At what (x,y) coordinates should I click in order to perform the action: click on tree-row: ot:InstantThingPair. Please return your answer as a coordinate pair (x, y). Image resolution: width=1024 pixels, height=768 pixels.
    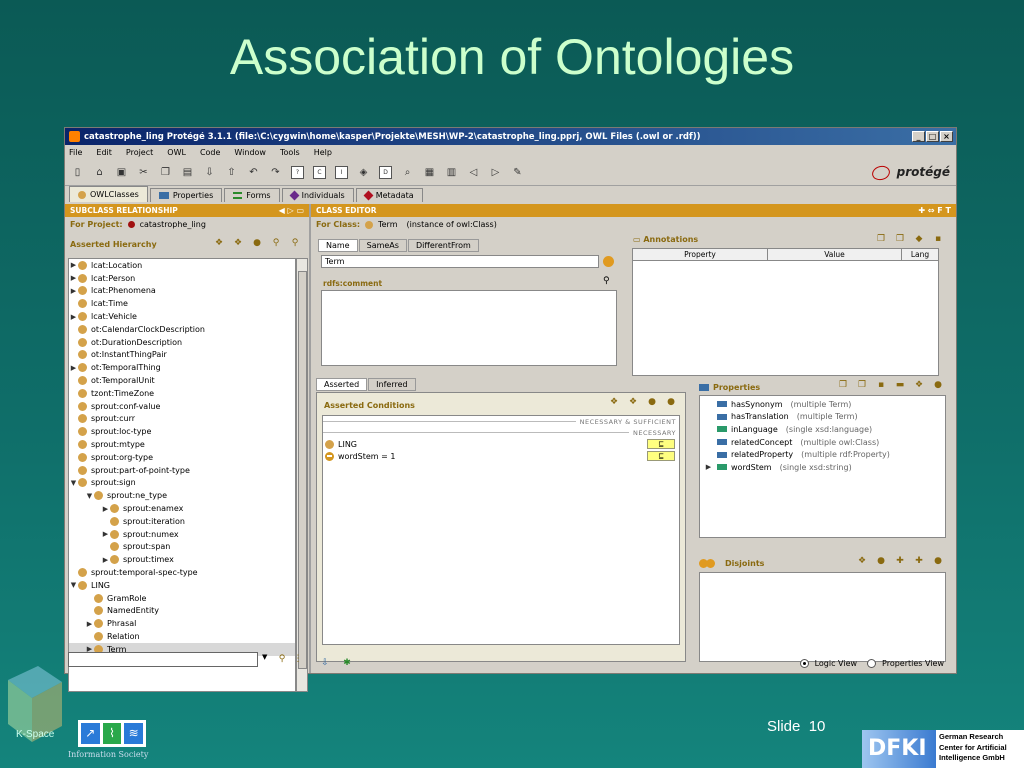
    Looking at the image, I should click on (182, 355).